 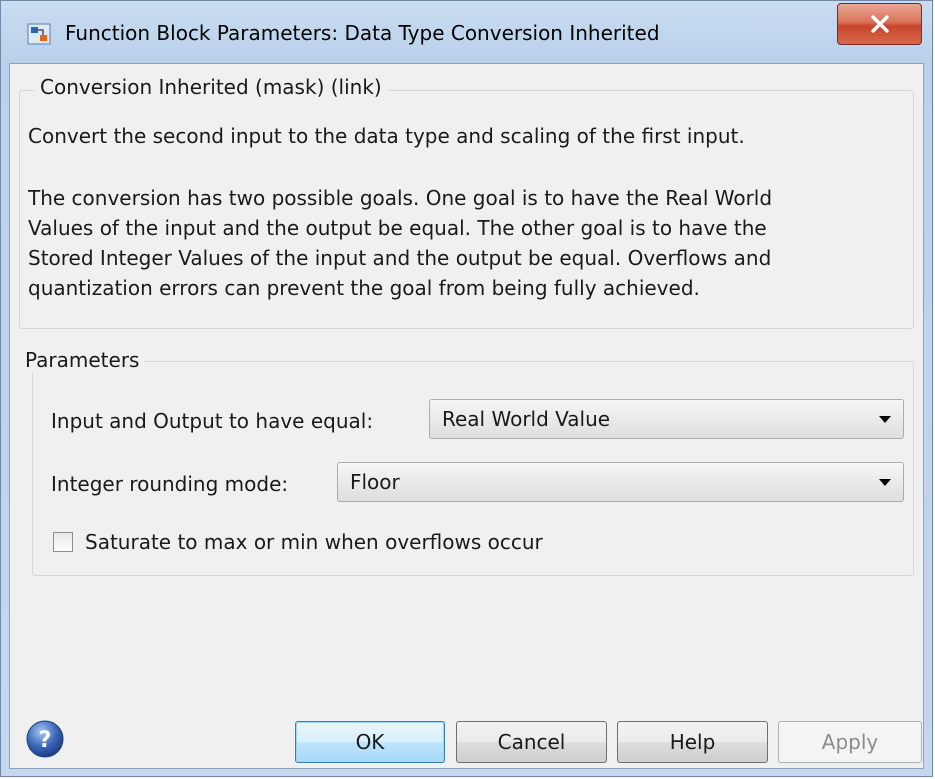 I want to click on help-icon: ?, so click(x=45, y=739).